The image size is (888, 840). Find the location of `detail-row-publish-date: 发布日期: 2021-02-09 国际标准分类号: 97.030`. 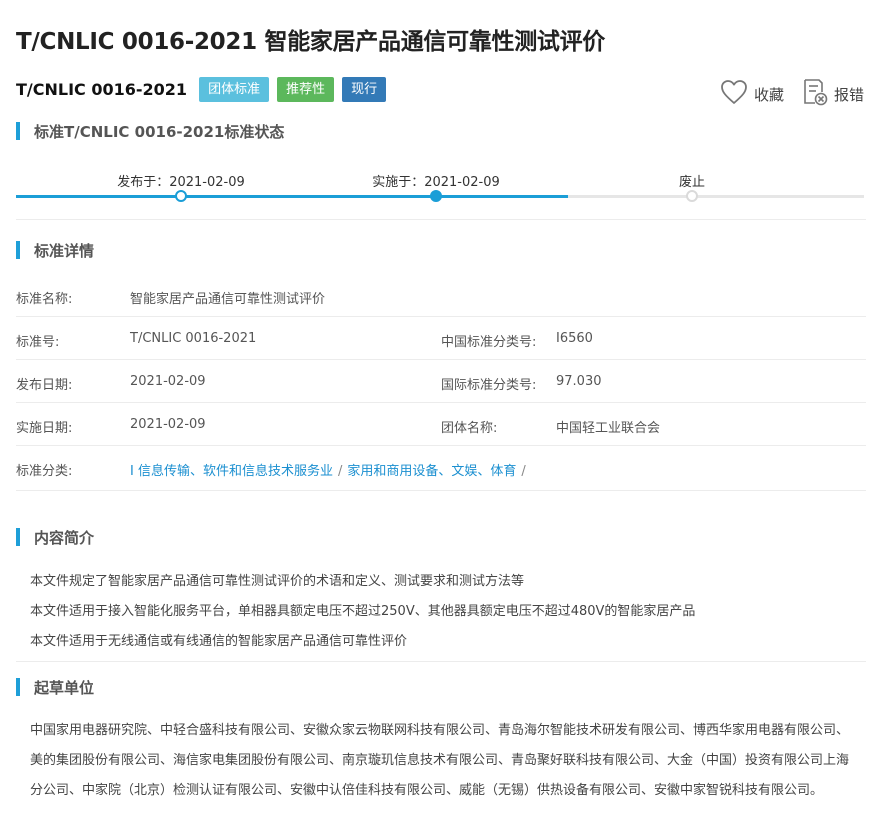

detail-row-publish-date: 发布日期: 2021-02-09 国际标准分类号: 97.030 is located at coordinates (441, 381).